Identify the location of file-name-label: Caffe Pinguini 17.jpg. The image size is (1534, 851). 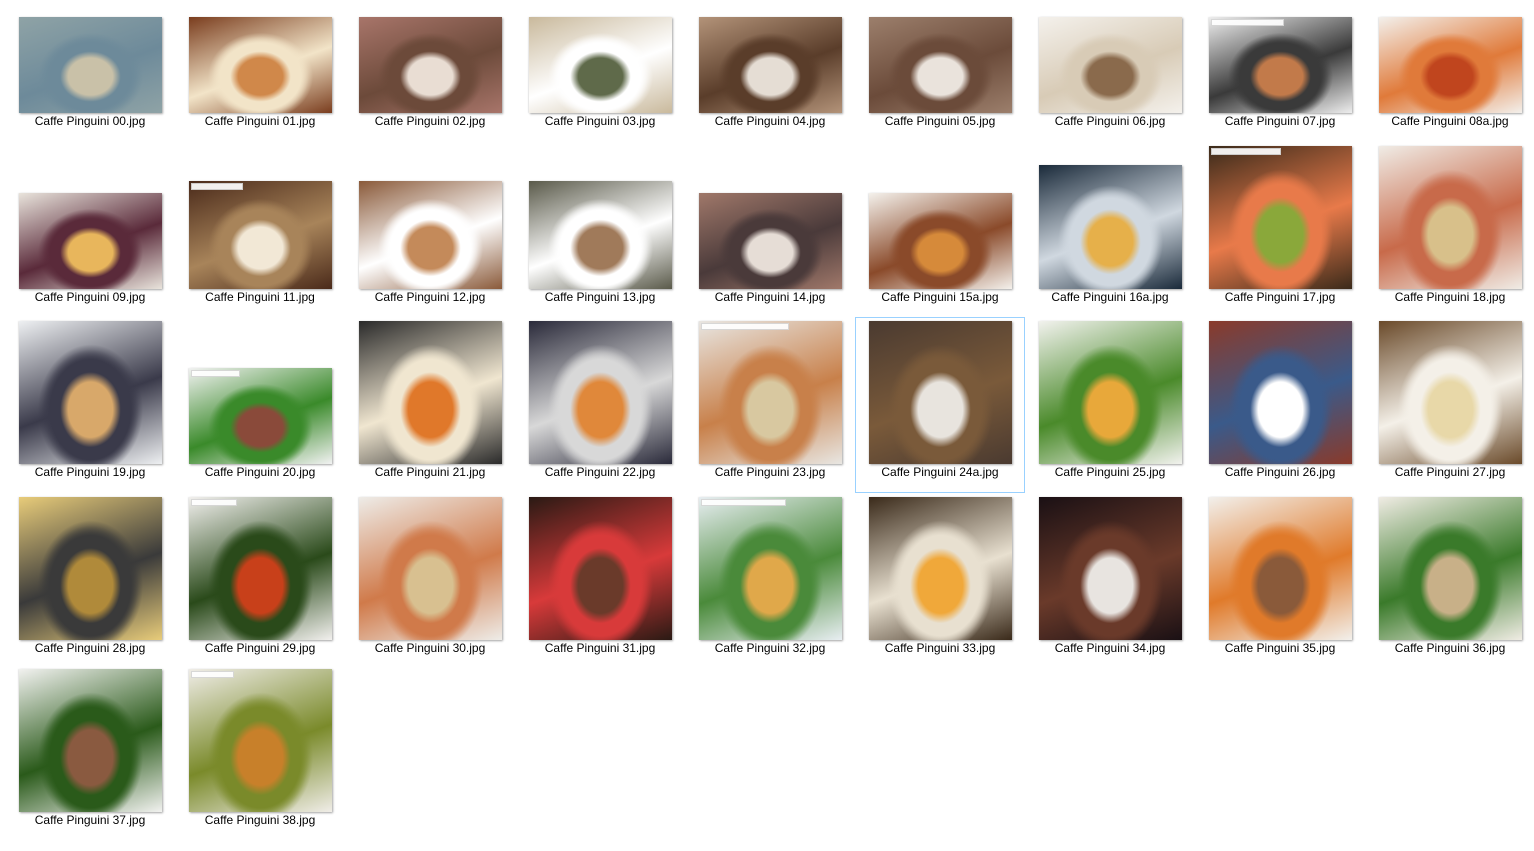
(1280, 297).